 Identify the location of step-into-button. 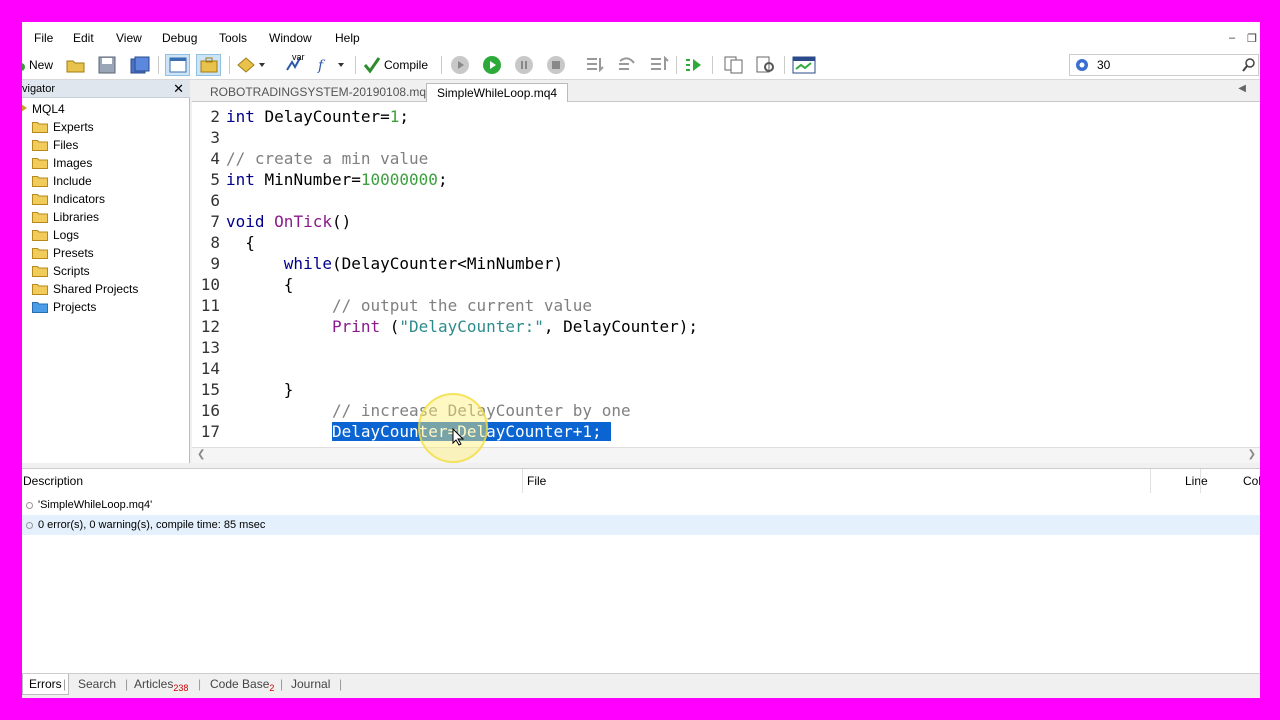
(595, 65).